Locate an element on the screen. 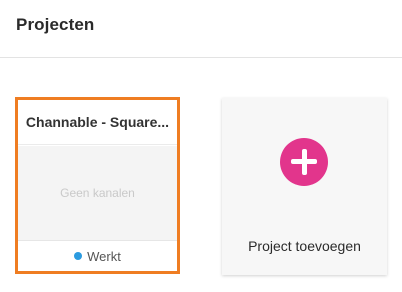 This screenshot has width=402, height=292. plus-circle-icon is located at coordinates (304, 162).